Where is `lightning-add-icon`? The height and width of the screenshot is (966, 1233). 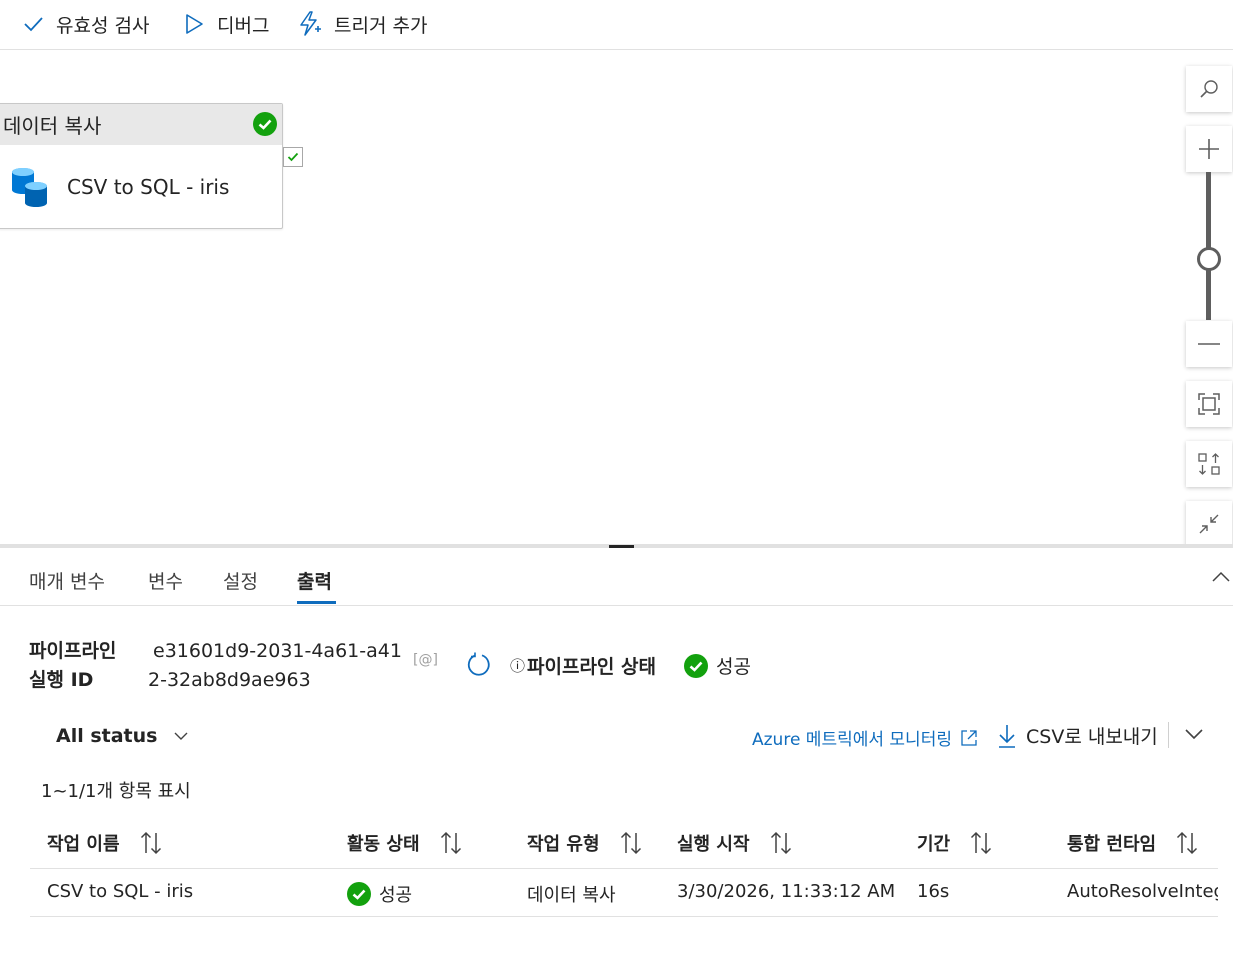
lightning-add-icon is located at coordinates (310, 23).